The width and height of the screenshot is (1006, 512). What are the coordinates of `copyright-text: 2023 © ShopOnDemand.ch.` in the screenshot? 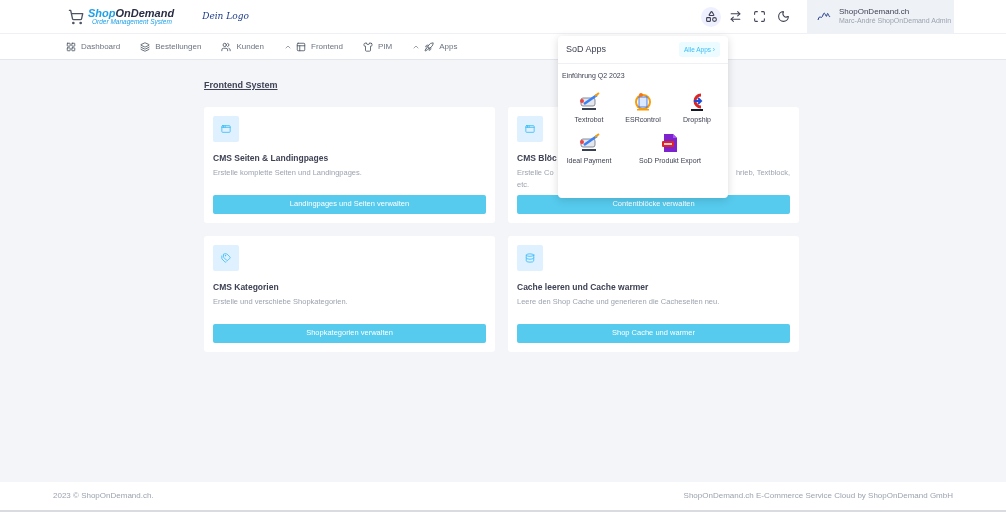 It's located at (103, 496).